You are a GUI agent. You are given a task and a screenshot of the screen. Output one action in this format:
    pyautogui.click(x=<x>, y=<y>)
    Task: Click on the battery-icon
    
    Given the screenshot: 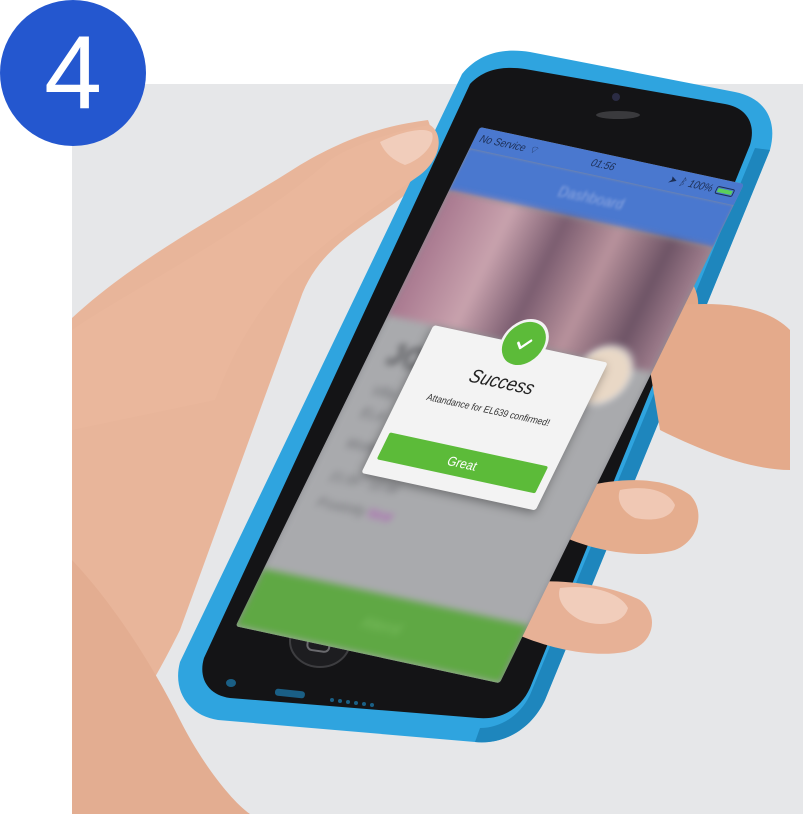 What is the action you would take?
    pyautogui.click(x=725, y=191)
    